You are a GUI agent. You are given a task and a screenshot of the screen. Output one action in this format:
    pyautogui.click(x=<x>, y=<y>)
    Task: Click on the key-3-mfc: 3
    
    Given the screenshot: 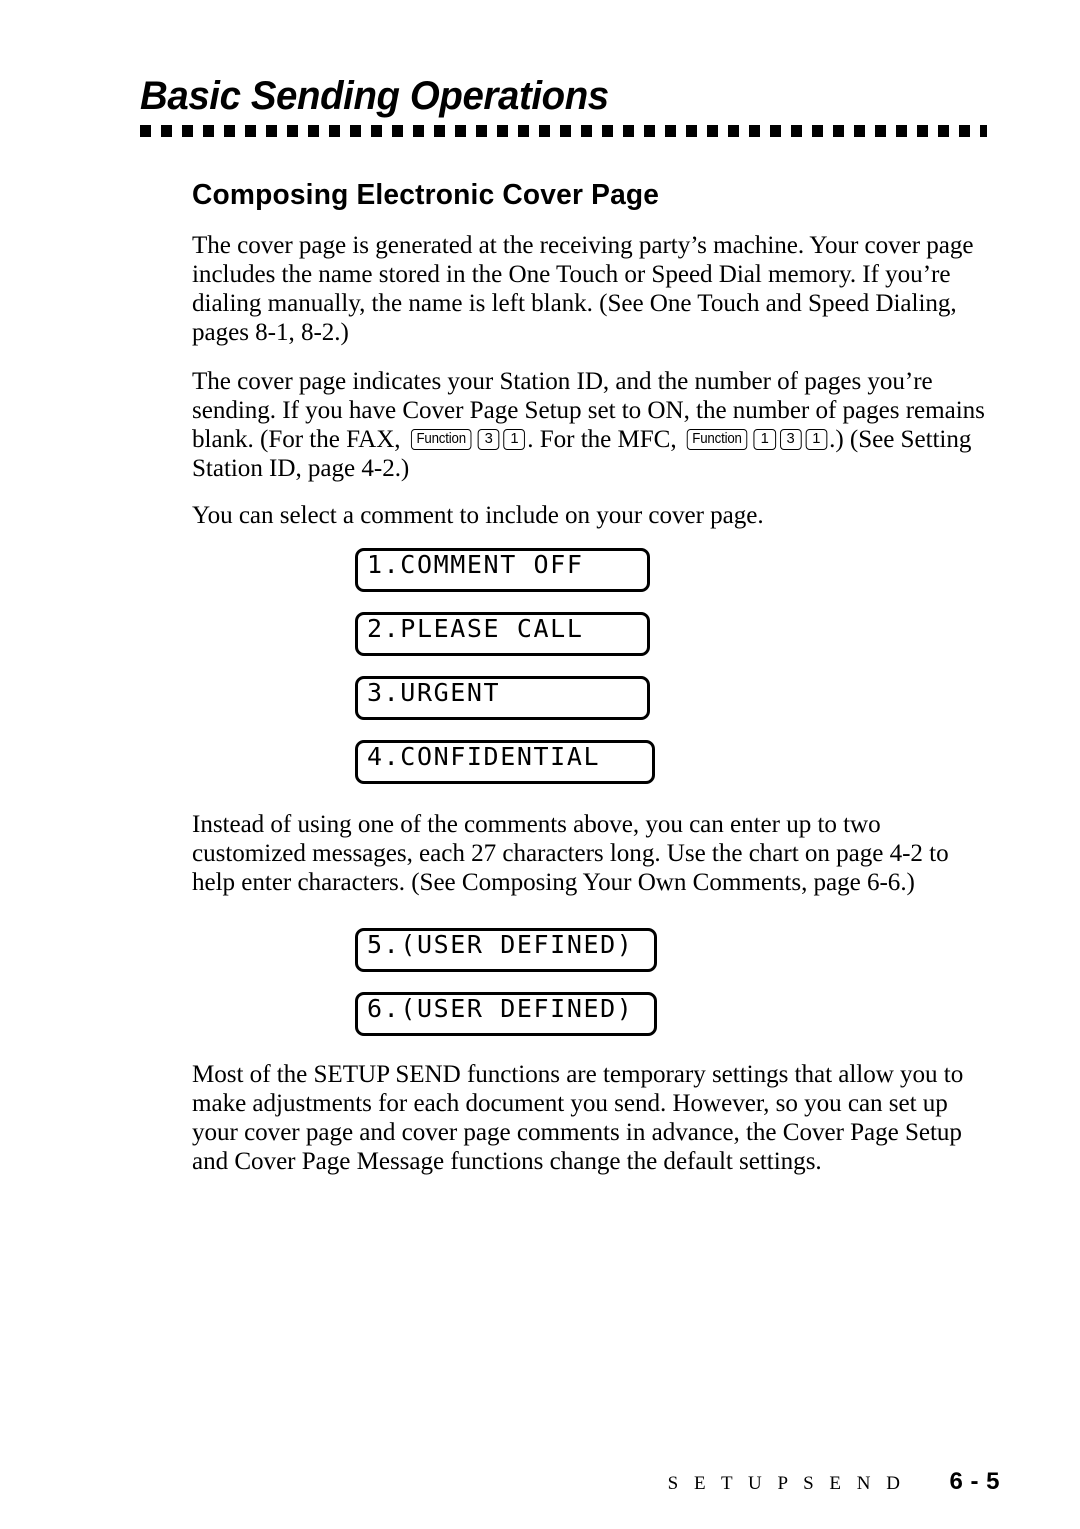 What is the action you would take?
    pyautogui.click(x=790, y=439)
    